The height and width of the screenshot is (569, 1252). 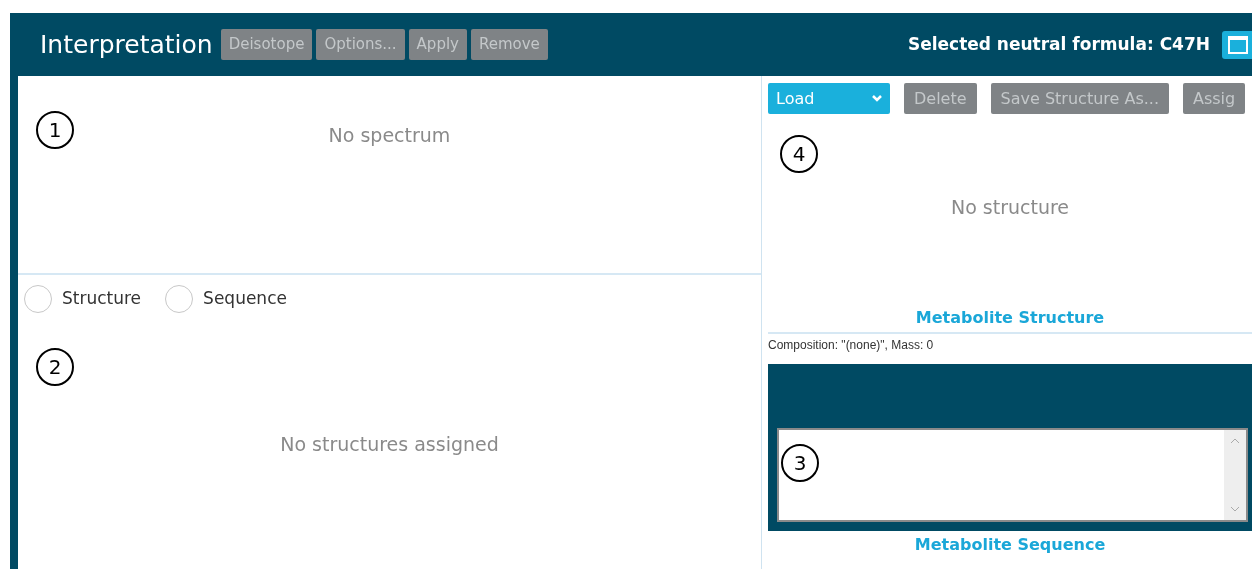 I want to click on section-caption: Metabolite Structure, so click(x=1010, y=317).